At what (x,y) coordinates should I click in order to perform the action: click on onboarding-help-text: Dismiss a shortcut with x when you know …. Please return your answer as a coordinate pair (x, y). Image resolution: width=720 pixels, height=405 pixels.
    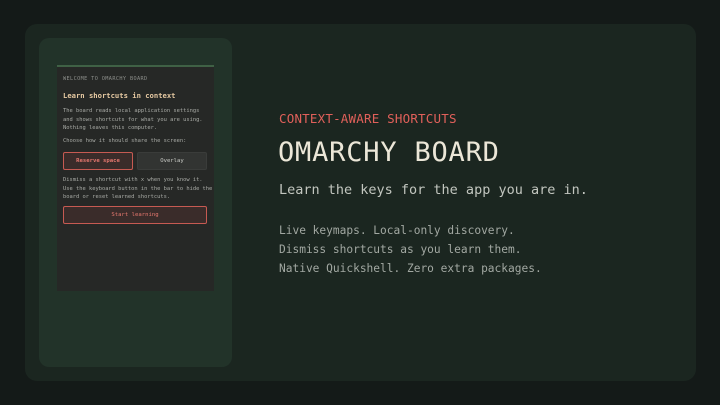
    Looking at the image, I should click on (138, 188).